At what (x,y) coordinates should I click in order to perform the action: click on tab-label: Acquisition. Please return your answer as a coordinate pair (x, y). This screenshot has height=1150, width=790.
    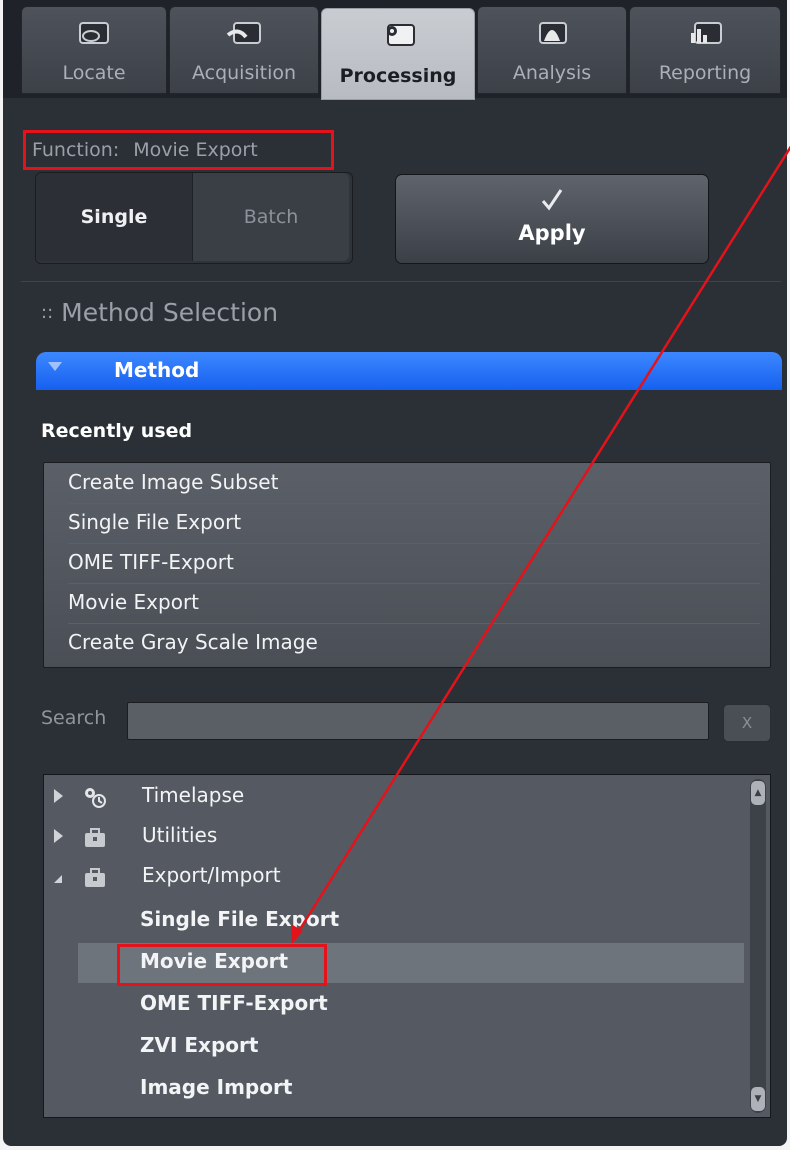
    Looking at the image, I should click on (244, 73).